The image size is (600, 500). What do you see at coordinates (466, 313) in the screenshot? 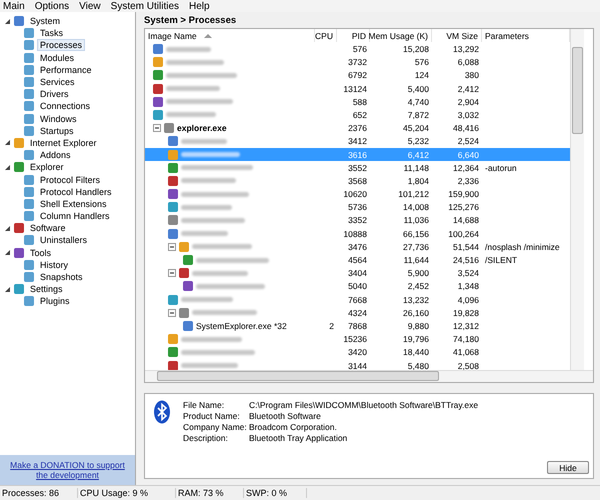
I see `table-cell-text: 19,828` at bounding box center [466, 313].